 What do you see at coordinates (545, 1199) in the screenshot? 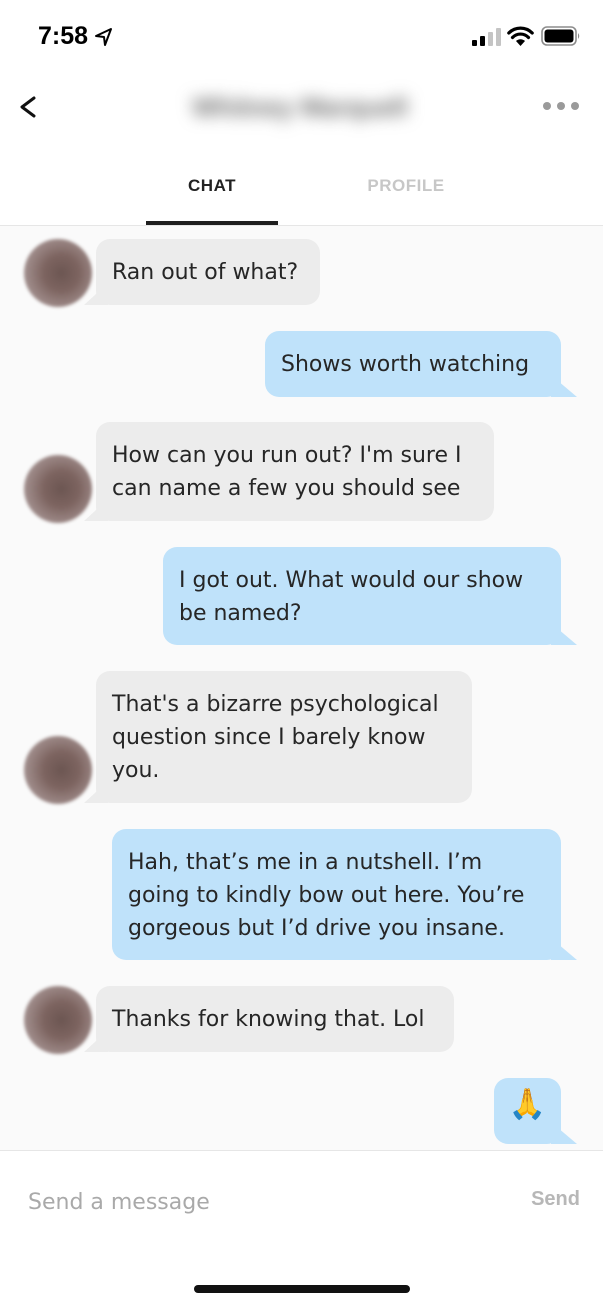
I see `send-button: Send` at bounding box center [545, 1199].